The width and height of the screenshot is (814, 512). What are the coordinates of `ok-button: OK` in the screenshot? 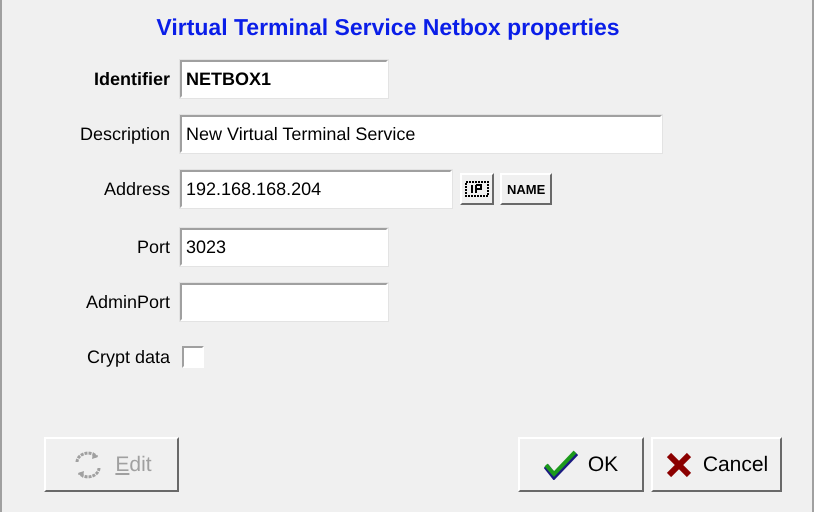 It's located at (581, 464).